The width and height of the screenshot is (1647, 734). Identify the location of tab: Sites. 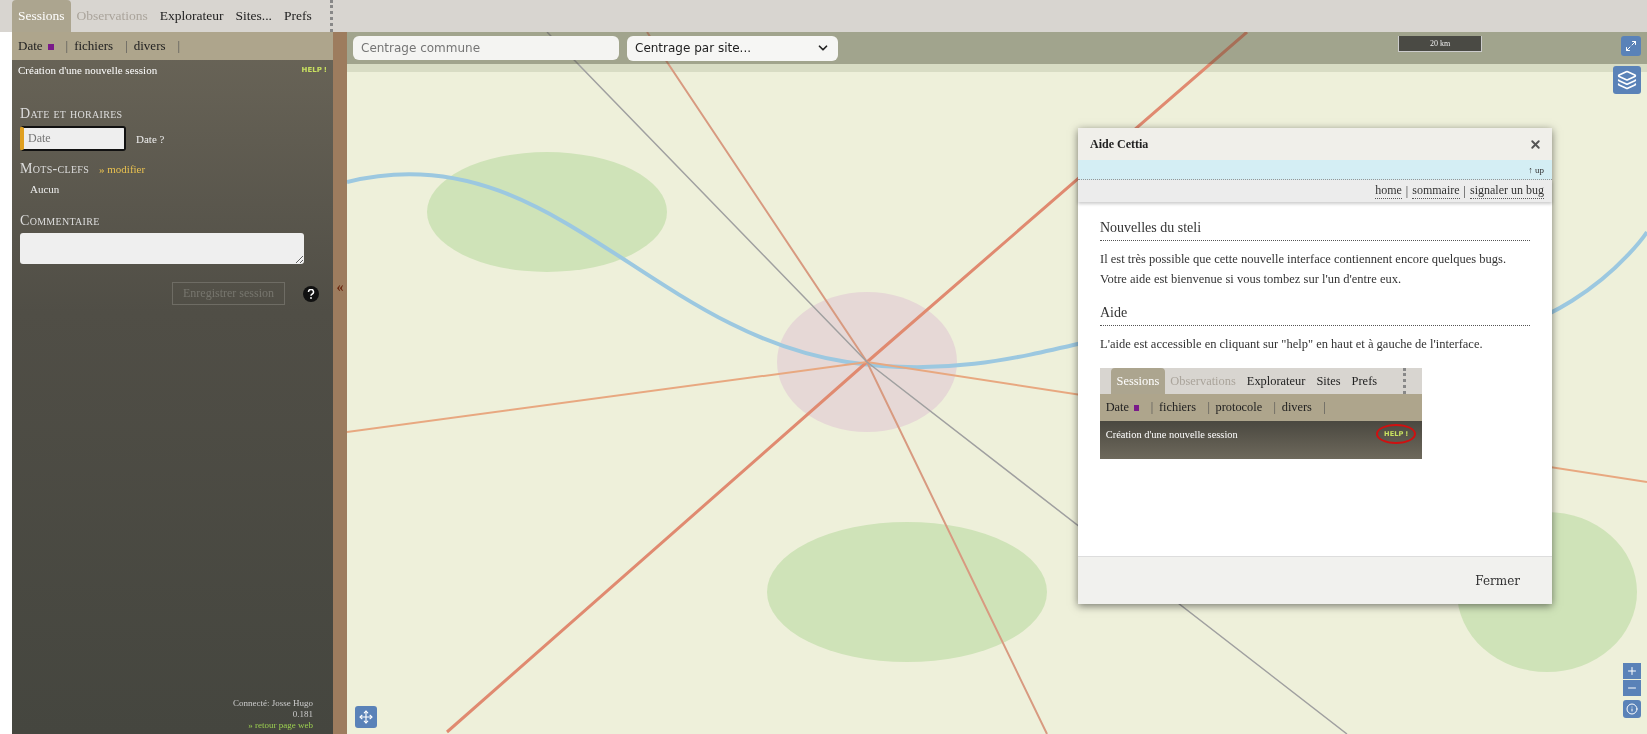
(1328, 381).